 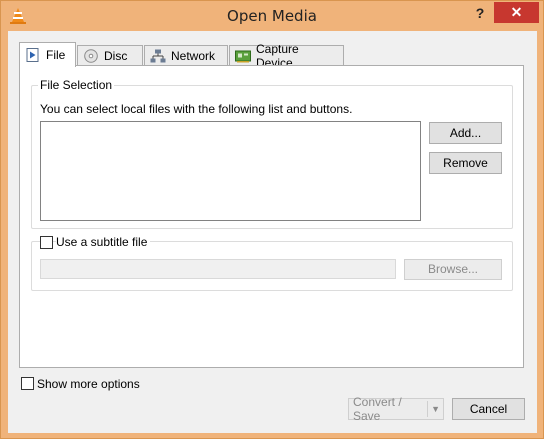 I want to click on subtitle-checkbox-label: Use a subtitle file, so click(x=103, y=242).